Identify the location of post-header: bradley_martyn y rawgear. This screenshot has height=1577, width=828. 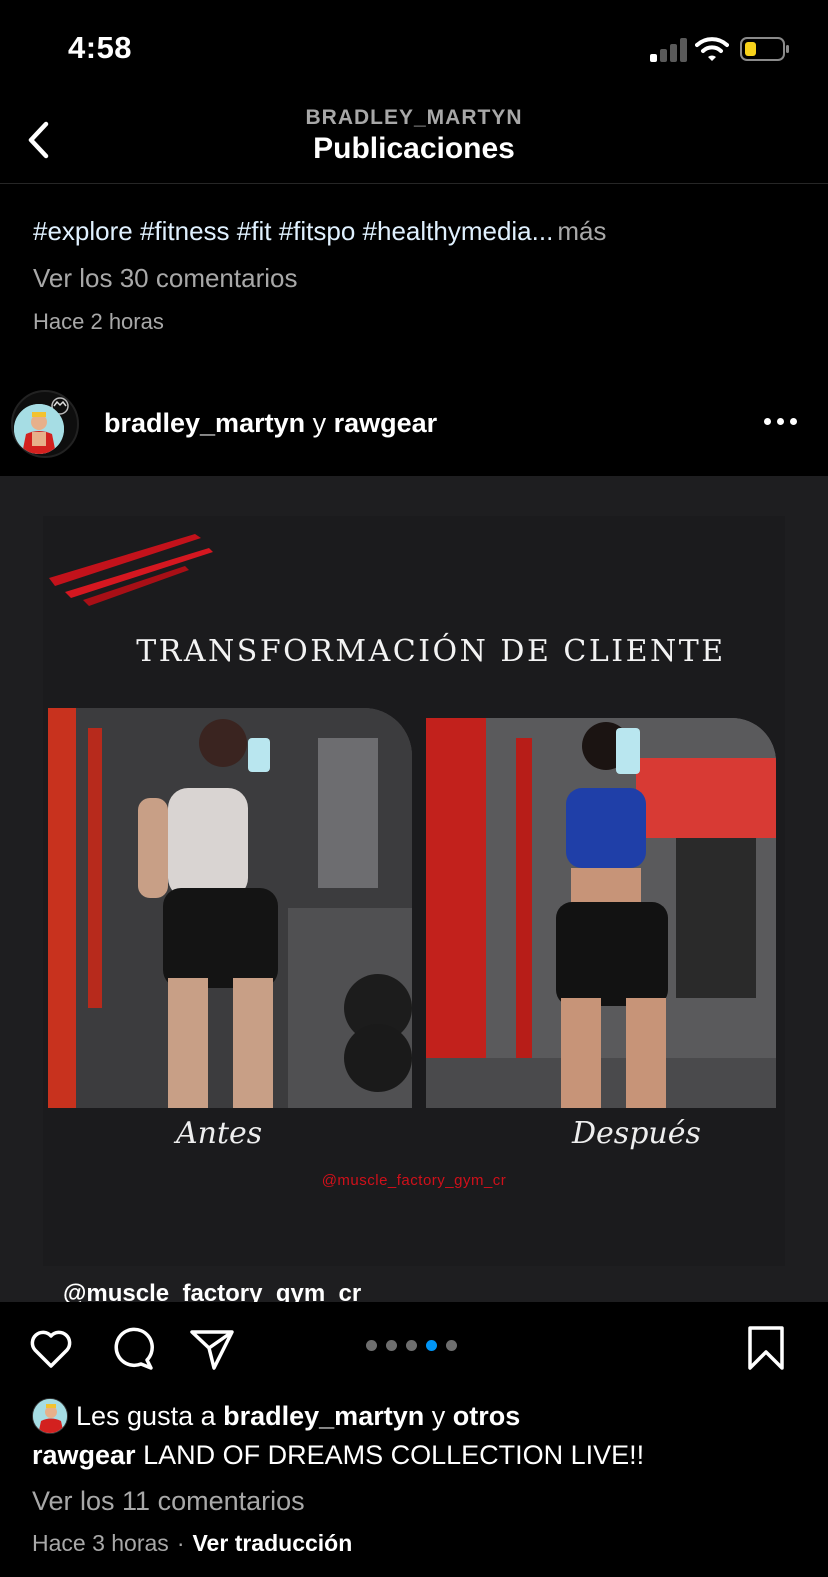
(414, 429).